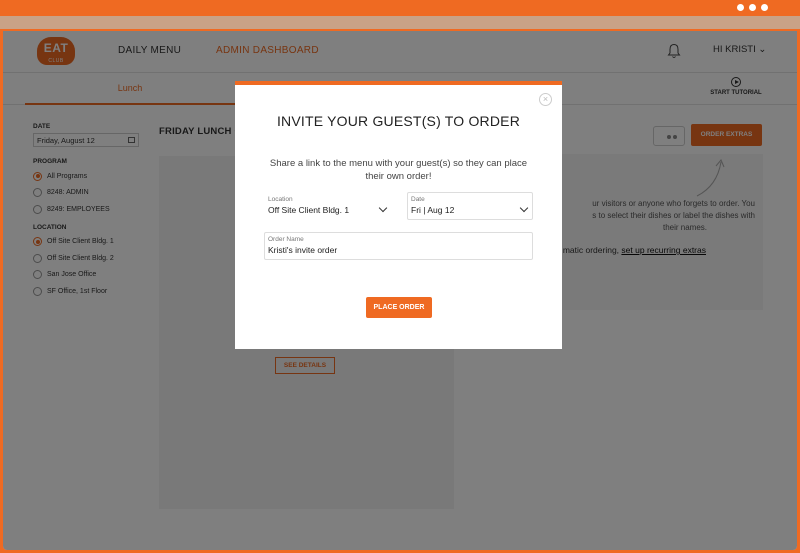  I want to click on window-menu-dots, so click(752, 7).